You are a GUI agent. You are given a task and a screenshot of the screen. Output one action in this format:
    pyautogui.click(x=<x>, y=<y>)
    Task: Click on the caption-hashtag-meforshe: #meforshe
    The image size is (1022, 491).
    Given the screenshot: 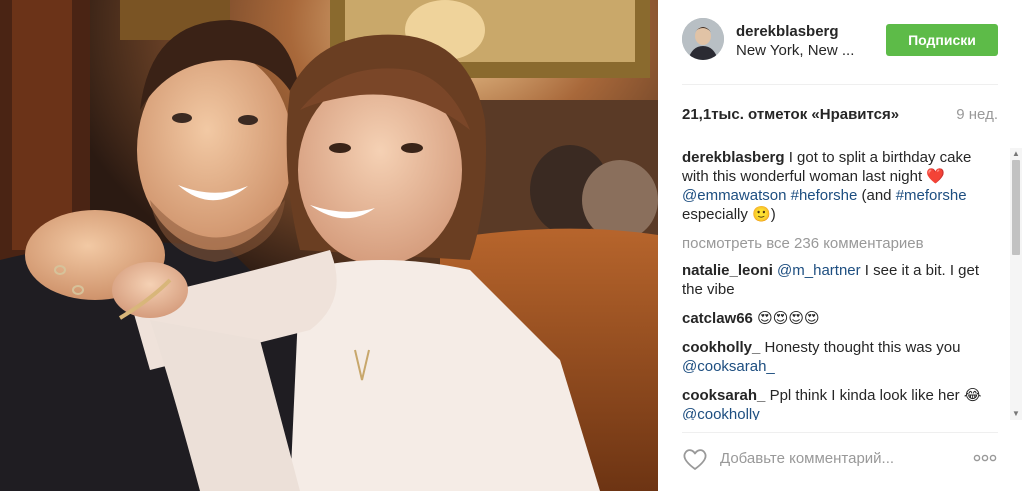 What is the action you would take?
    pyautogui.click(x=931, y=195)
    